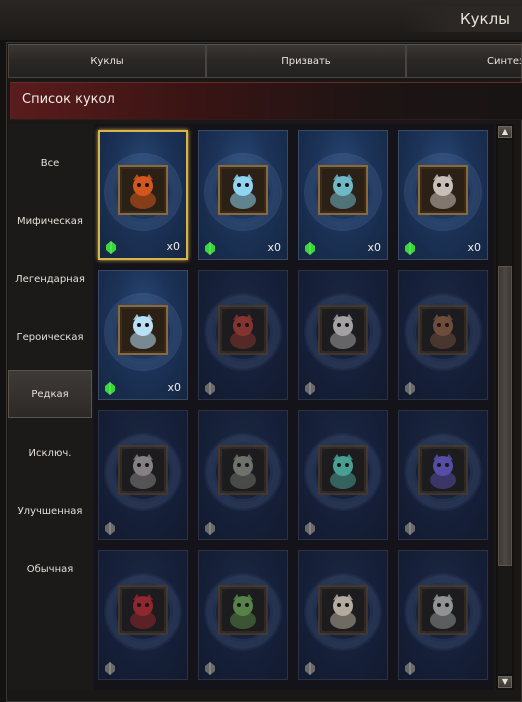  Describe the element at coordinates (505, 416) in the screenshot. I see `scroll-thumb` at that location.